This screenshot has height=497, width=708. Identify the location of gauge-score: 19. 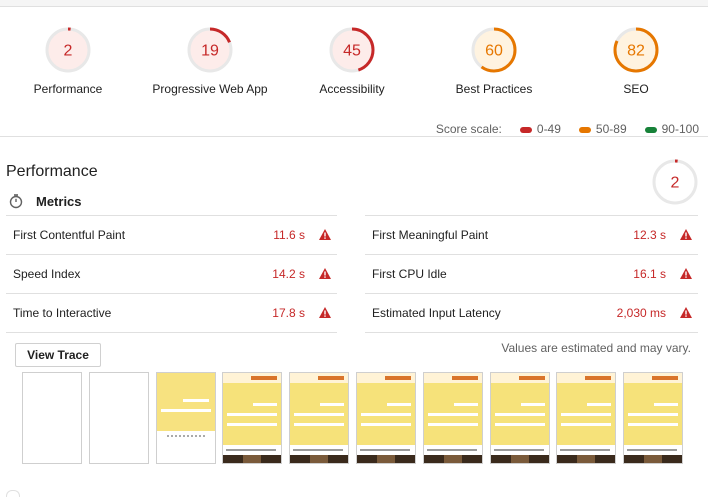
(210, 51).